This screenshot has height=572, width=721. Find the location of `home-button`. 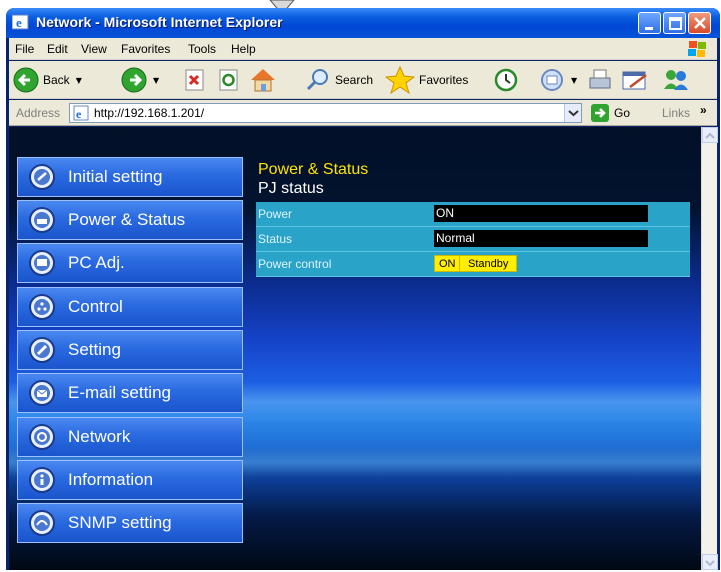

home-button is located at coordinates (263, 80).